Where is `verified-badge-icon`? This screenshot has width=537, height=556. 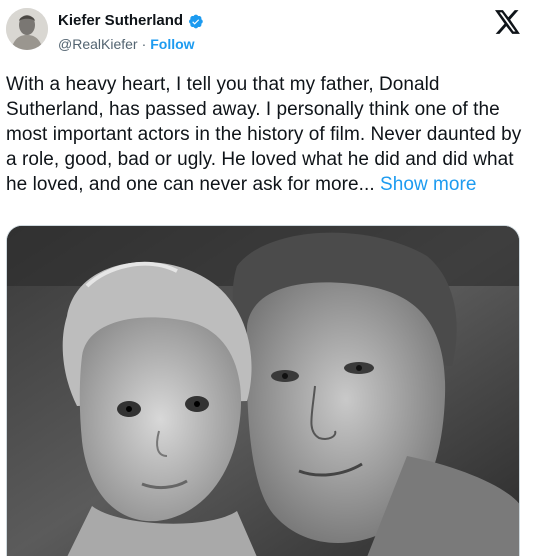
verified-badge-icon is located at coordinates (195, 21).